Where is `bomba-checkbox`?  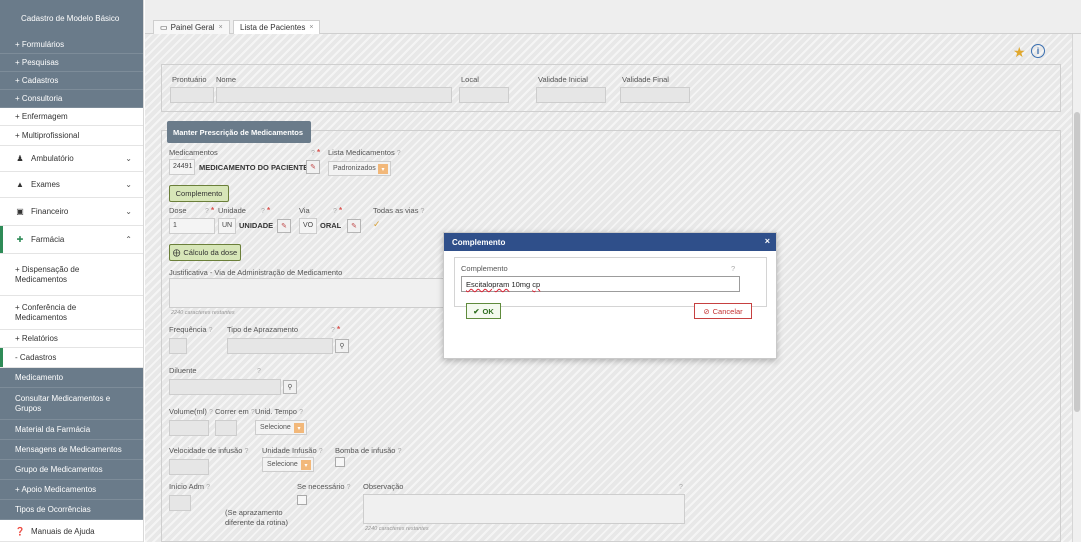 bomba-checkbox is located at coordinates (340, 462).